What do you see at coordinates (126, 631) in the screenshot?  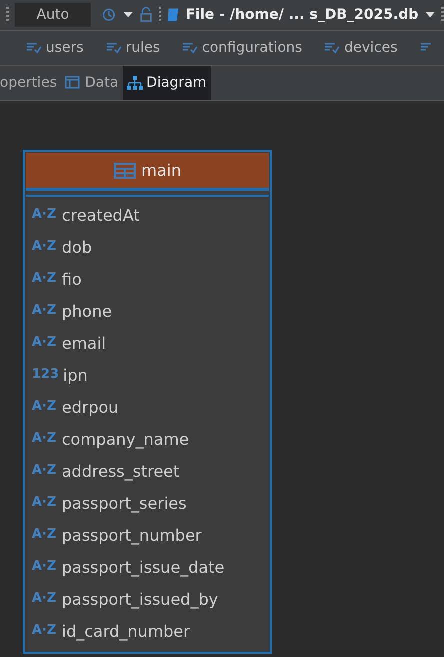 I see `column-name: id_card_number` at bounding box center [126, 631].